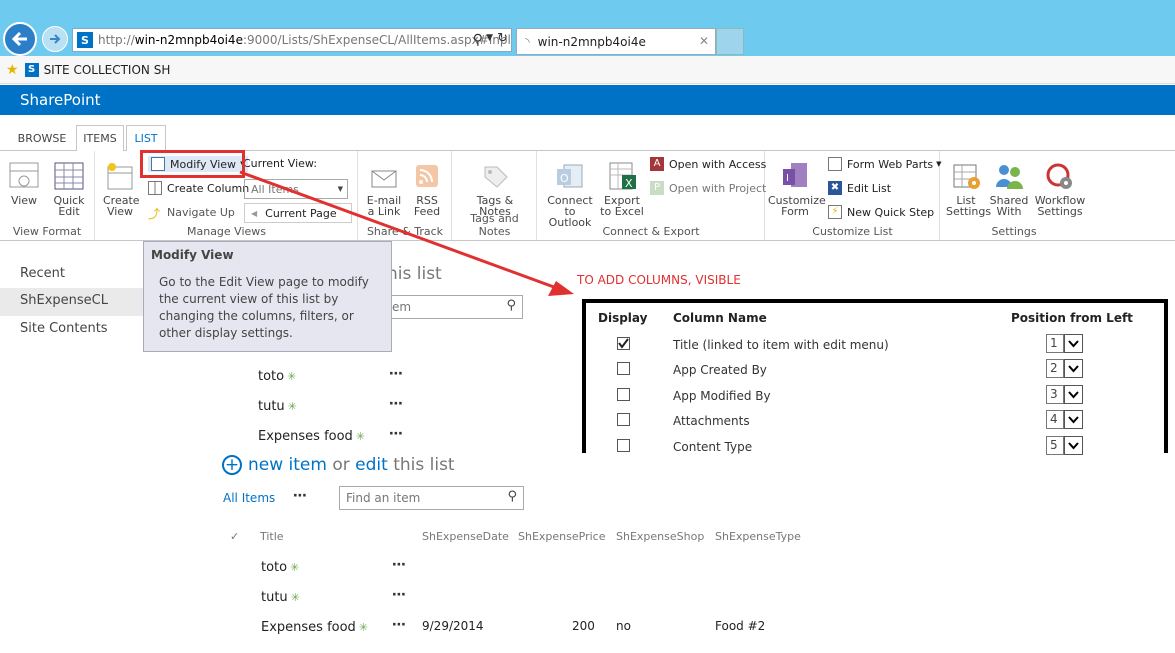 The image size is (1175, 653). I want to click on position-value: 4, so click(1055, 419).